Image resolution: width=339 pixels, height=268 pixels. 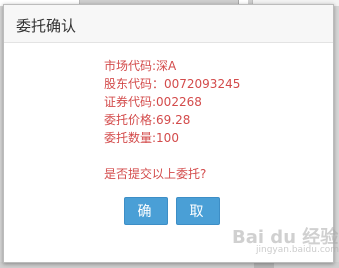 What do you see at coordinates (172, 84) in the screenshot?
I see `shareholder-code: 股东代码：0072093245` at bounding box center [172, 84].